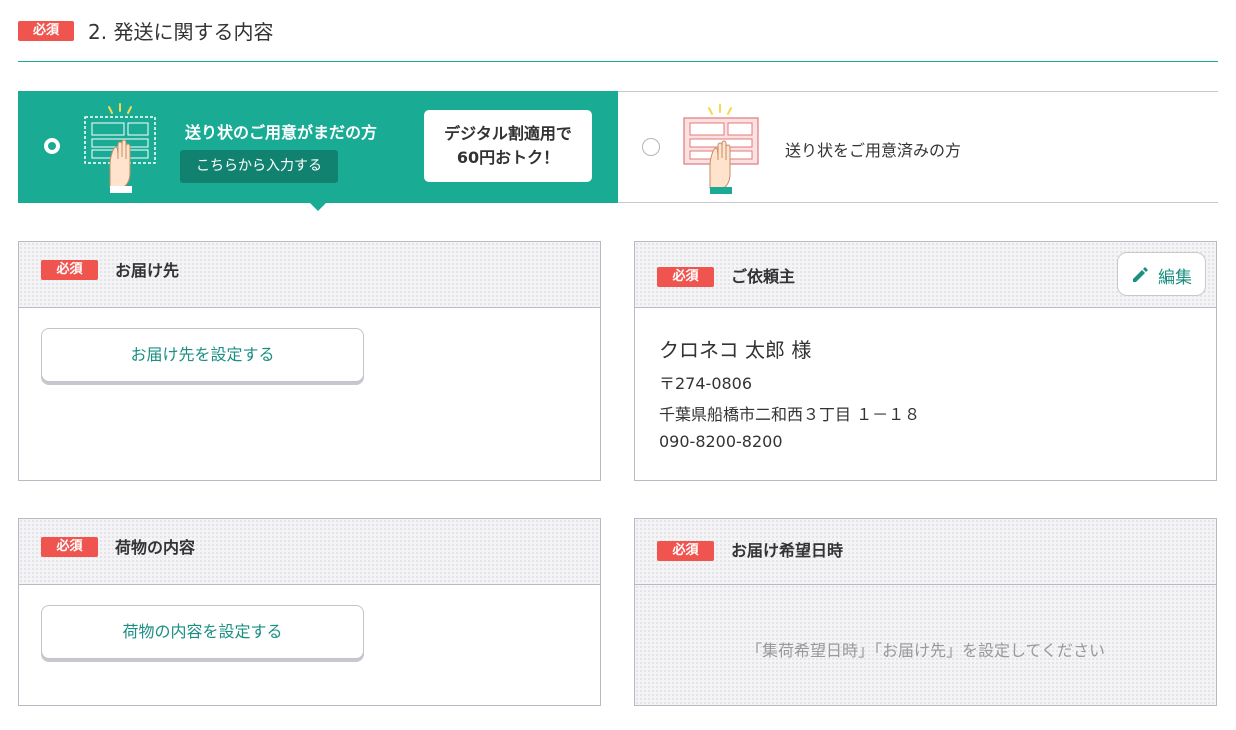  What do you see at coordinates (281, 132) in the screenshot?
I see `option-no-label-title: 送り状のご用意がまだの方` at bounding box center [281, 132].